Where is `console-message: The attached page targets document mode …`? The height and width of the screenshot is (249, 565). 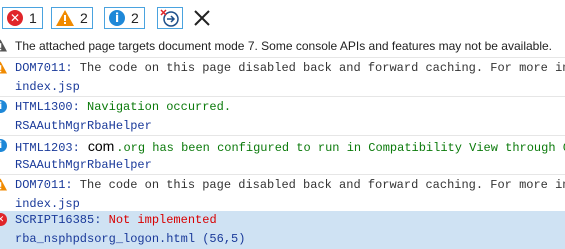 console-message: The attached page targets document mode … is located at coordinates (282, 46).